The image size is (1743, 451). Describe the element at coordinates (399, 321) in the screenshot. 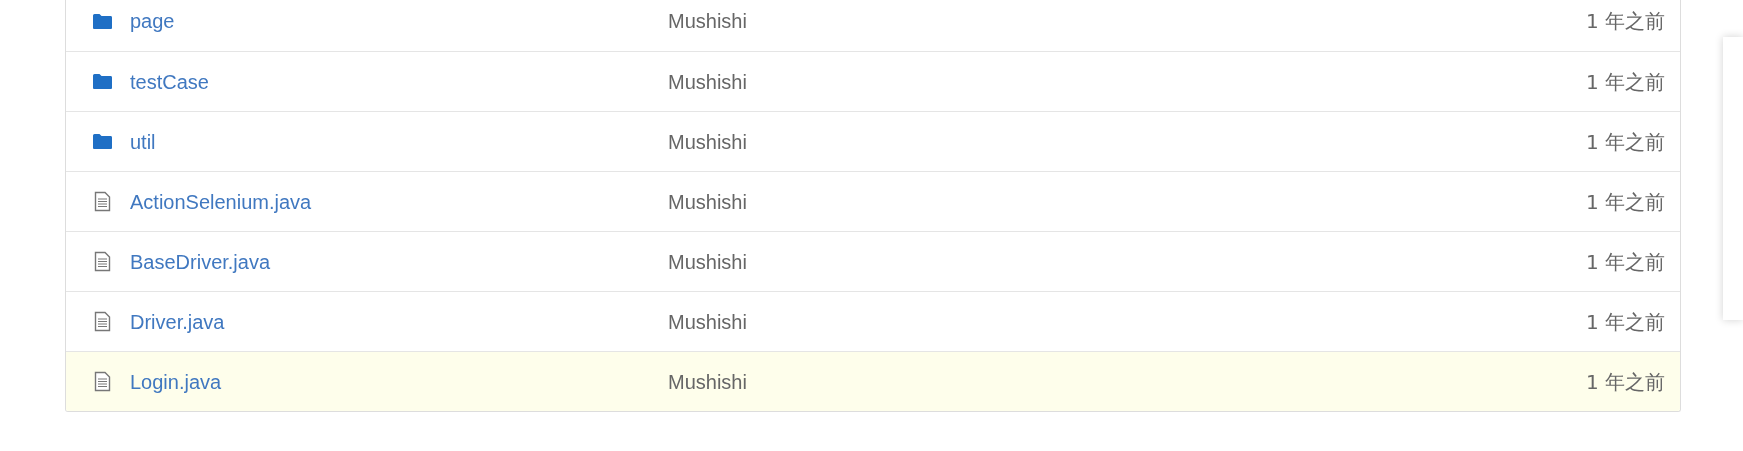

I see `file-name-link: Driver.java` at that location.